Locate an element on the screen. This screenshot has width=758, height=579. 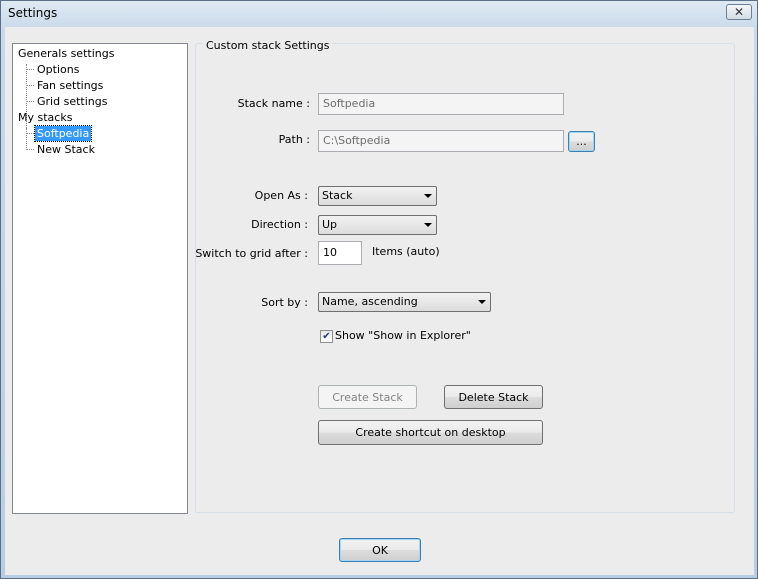
stack-name-input: Softpedia is located at coordinates (441, 104).